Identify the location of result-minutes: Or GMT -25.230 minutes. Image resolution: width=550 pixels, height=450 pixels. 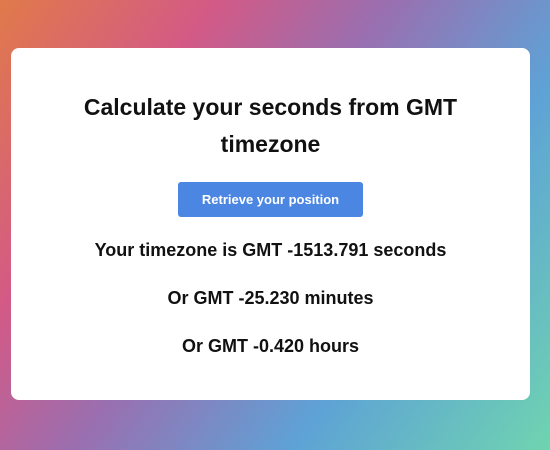
(270, 298).